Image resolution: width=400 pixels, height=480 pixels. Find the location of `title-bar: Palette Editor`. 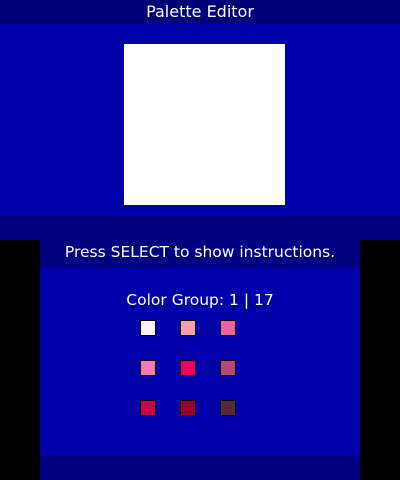

title-bar: Palette Editor is located at coordinates (200, 12).